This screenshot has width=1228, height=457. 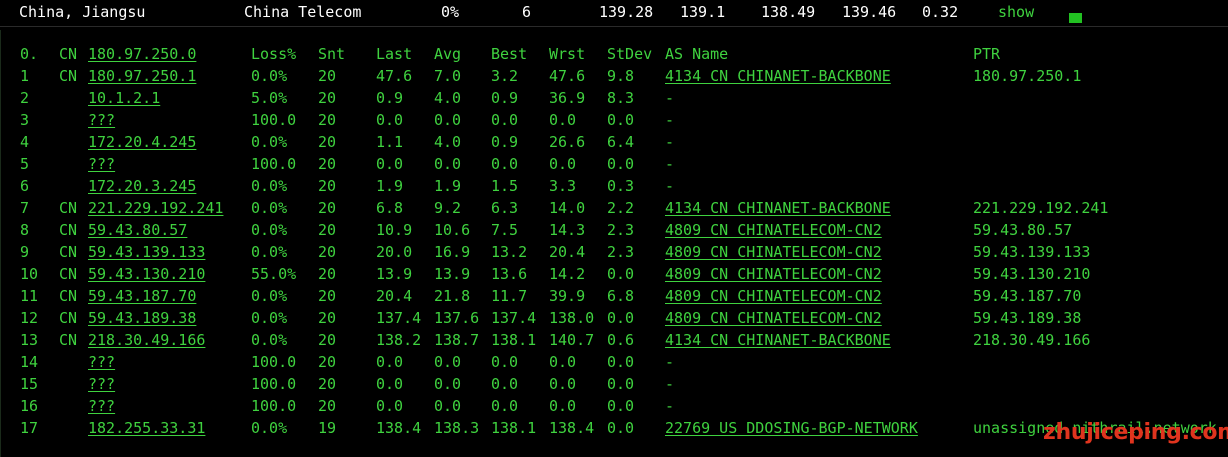 I want to click on hop-wrst: 36.9, so click(x=567, y=98).